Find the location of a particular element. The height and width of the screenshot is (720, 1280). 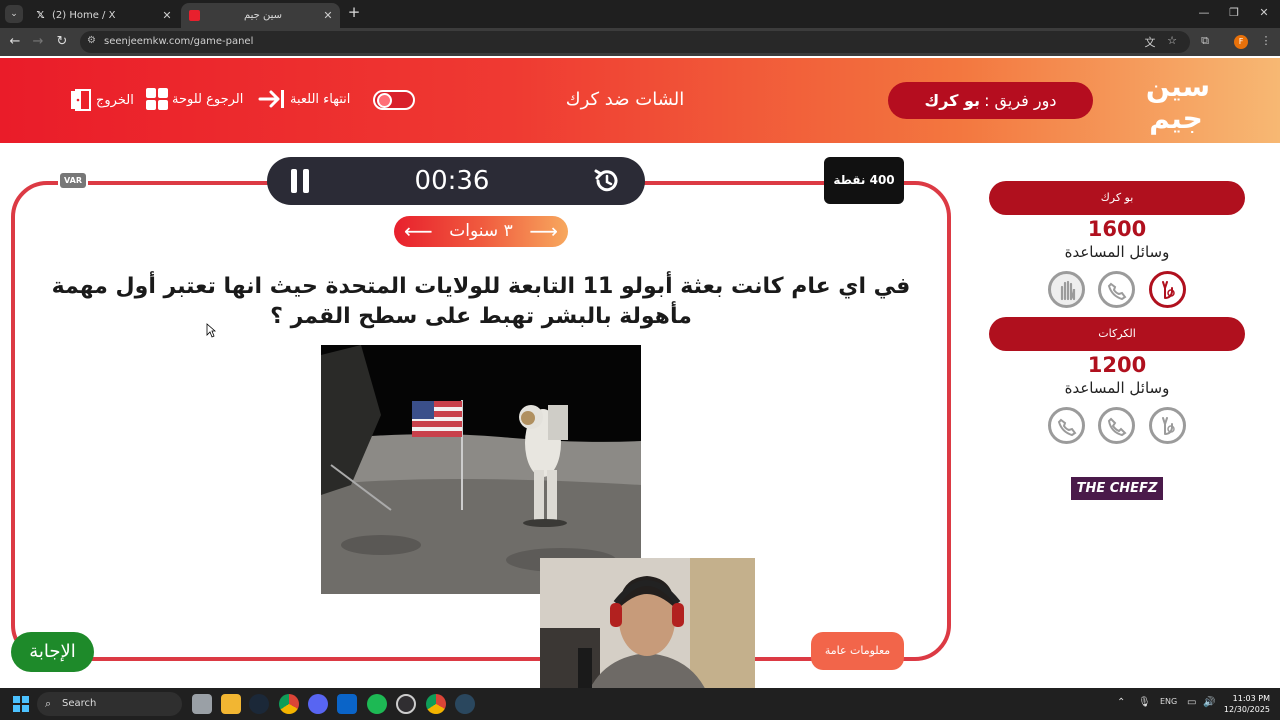

pause-icon is located at coordinates (300, 181).